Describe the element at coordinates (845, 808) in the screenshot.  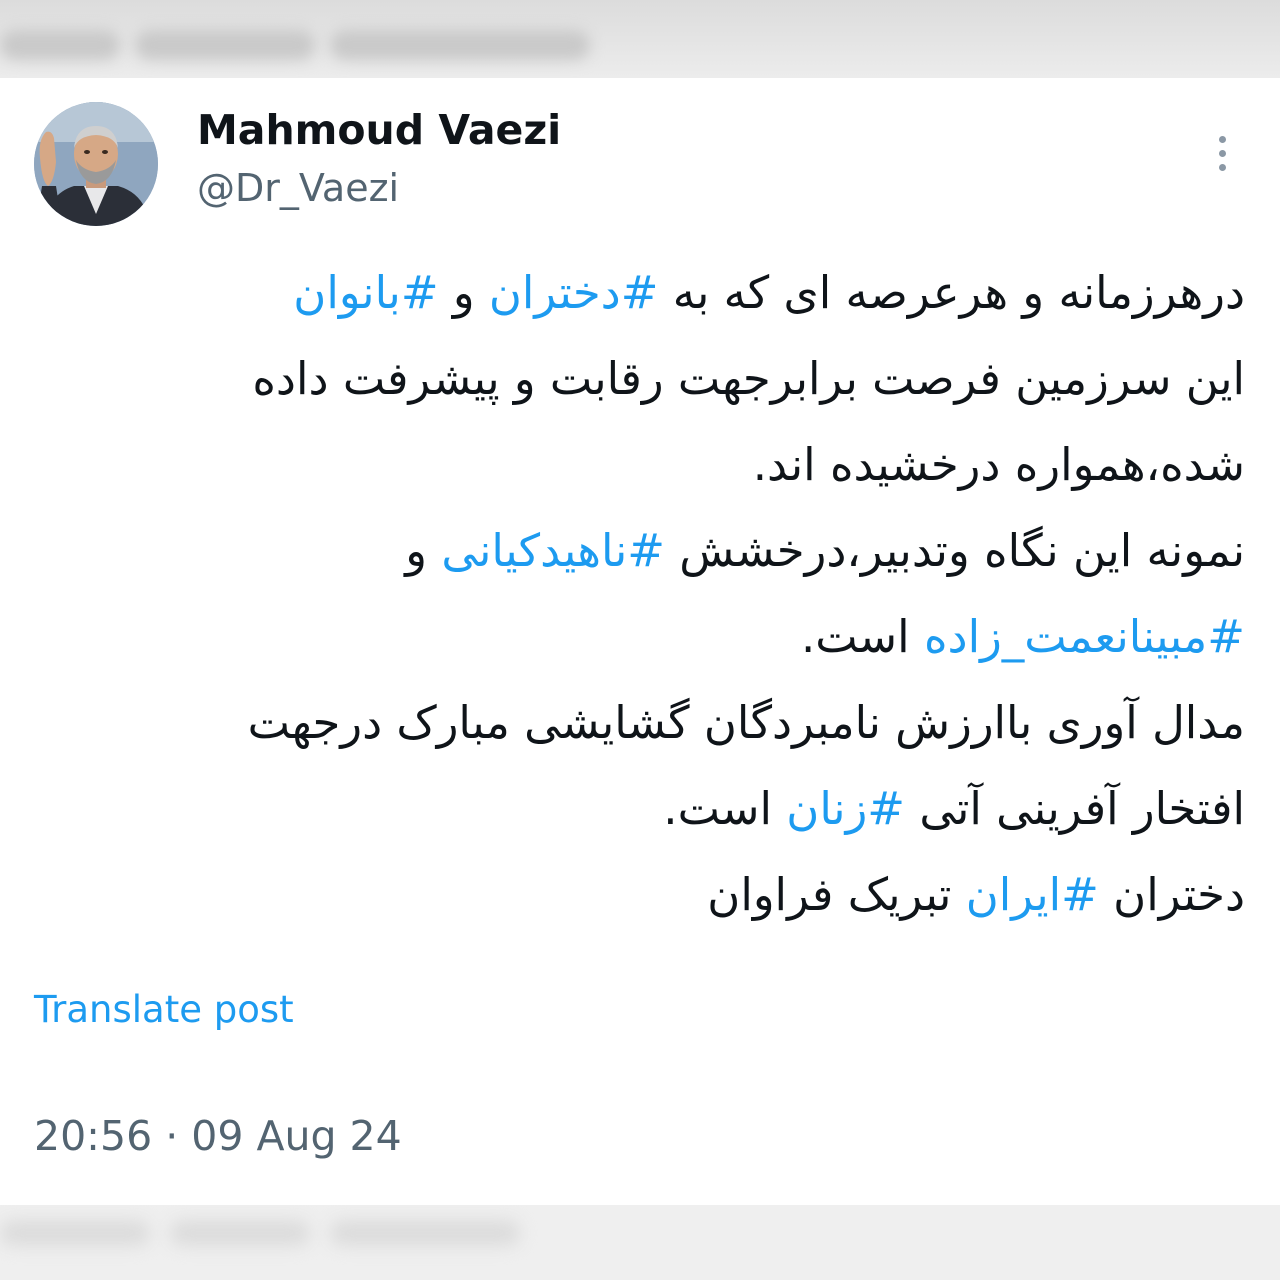
I see `hashtag-link: #زنان` at that location.